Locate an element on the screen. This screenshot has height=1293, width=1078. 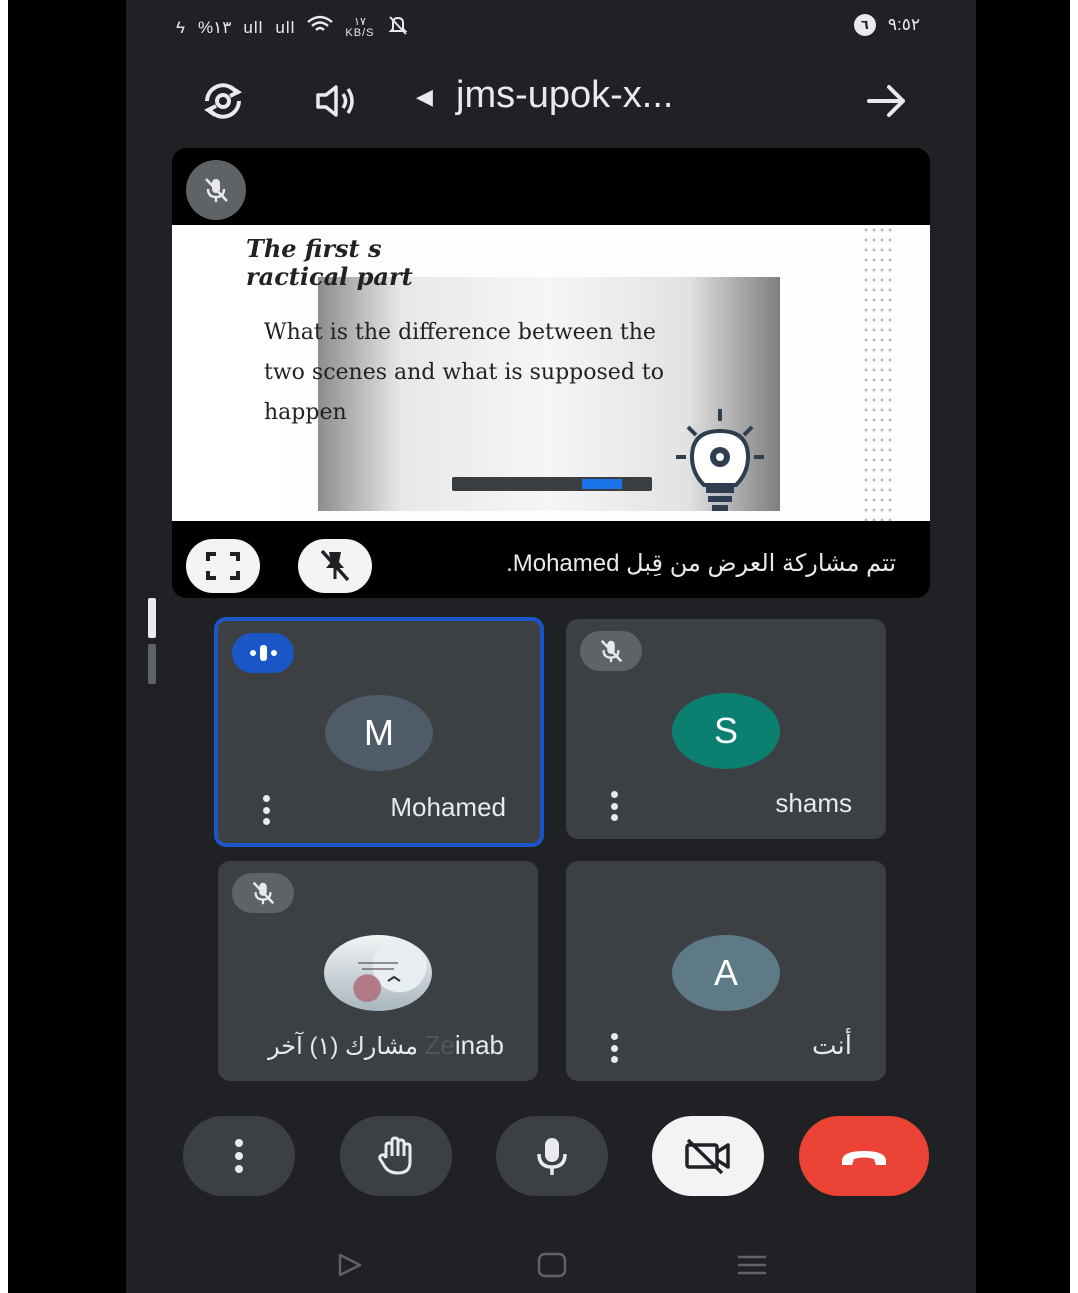
signal-icon: ull is located at coordinates (253, 27).